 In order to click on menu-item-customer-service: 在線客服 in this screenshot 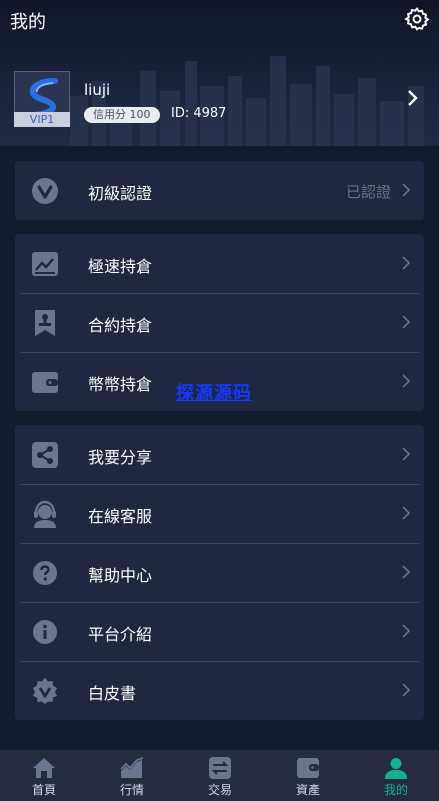, I will do `click(219, 513)`.